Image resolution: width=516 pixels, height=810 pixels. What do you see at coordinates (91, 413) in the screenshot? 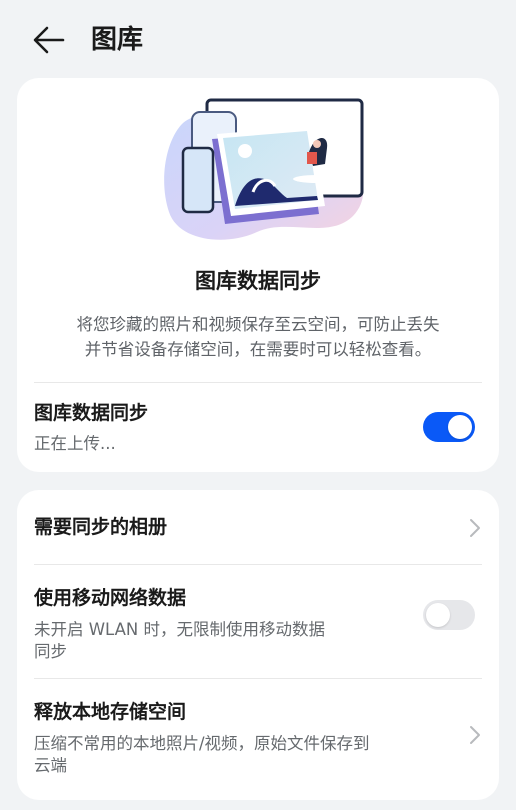
I see `gallery-sync-label: 图库数据同步` at bounding box center [91, 413].